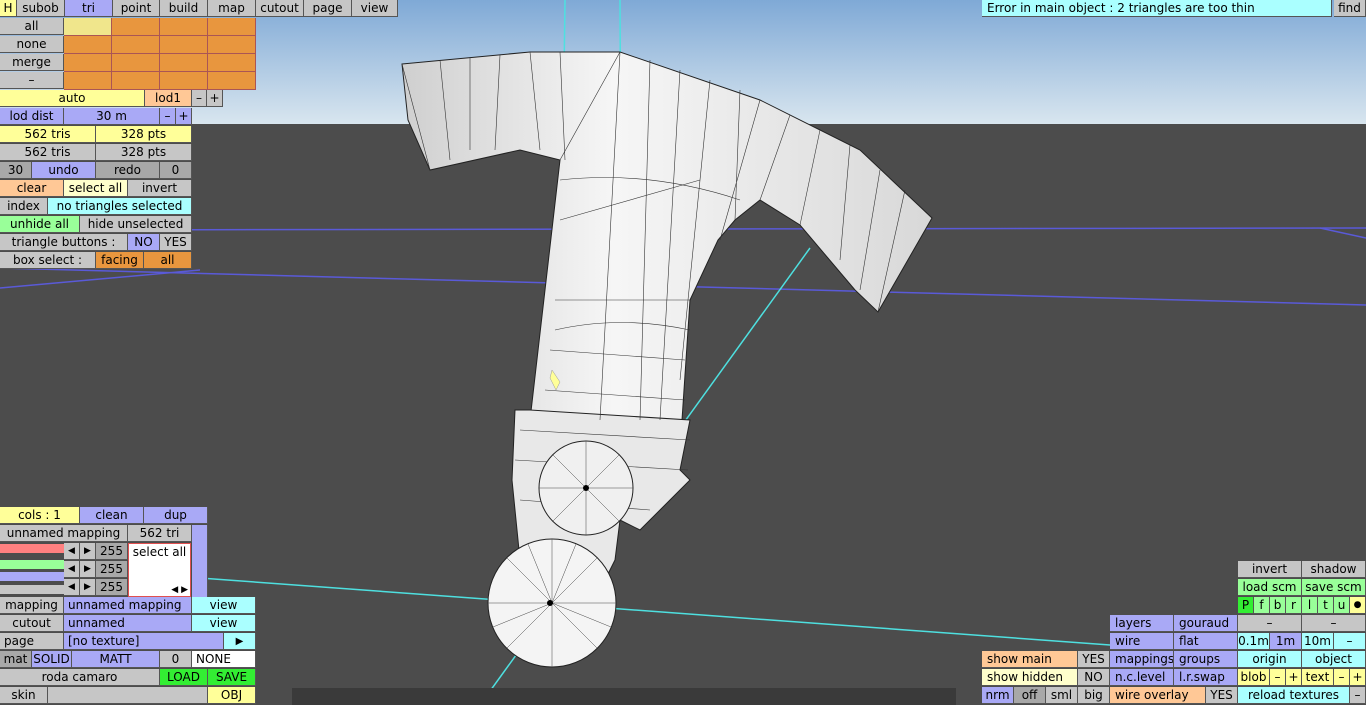  Describe the element at coordinates (116, 659) in the screenshot. I see `matt-button: MATT` at that location.